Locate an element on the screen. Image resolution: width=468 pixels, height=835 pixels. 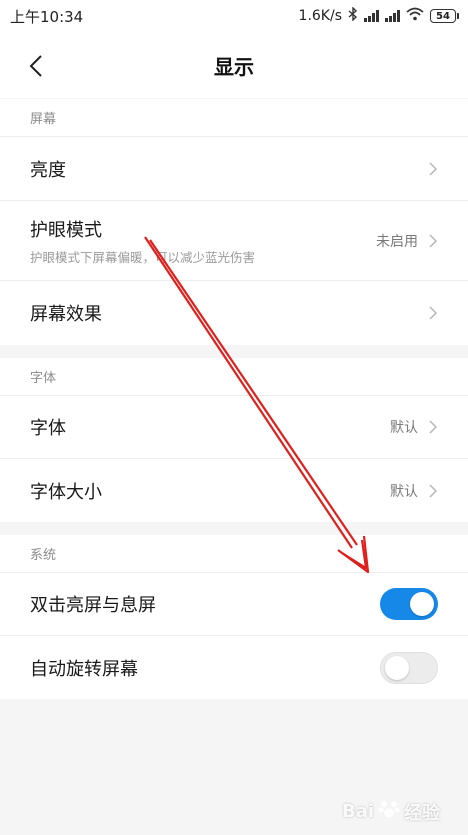
auto-rotate-label: 自动旋转屏幕 is located at coordinates (84, 669).